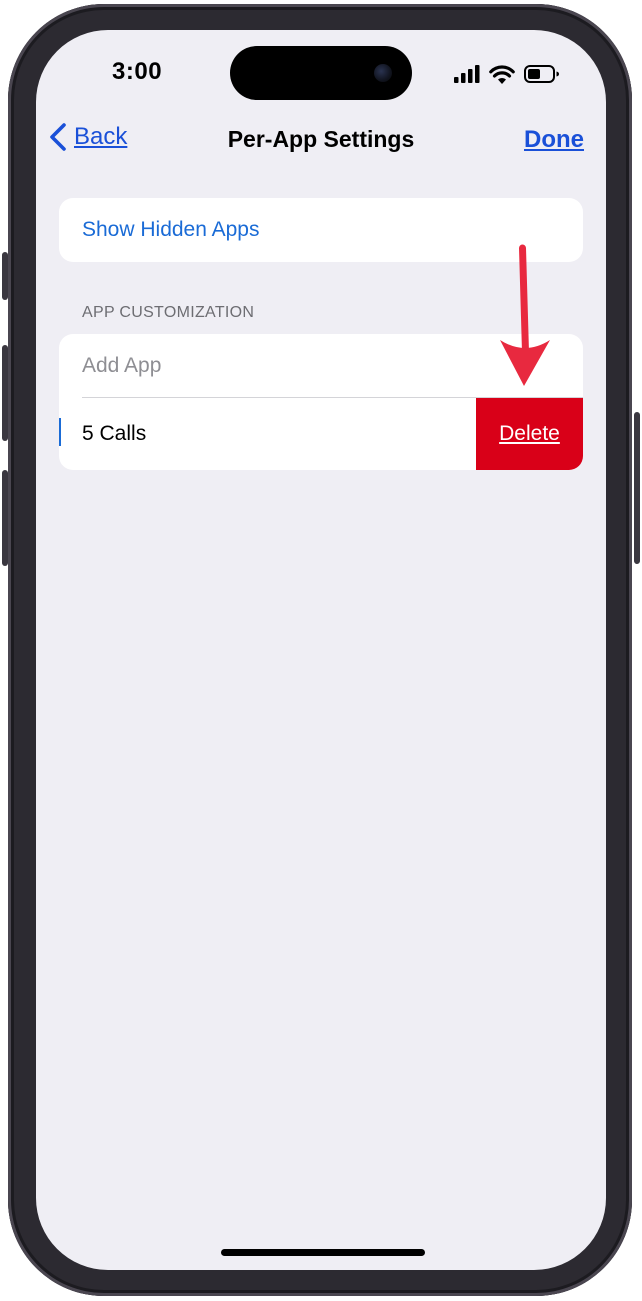  I want to click on power-button, so click(637, 488).